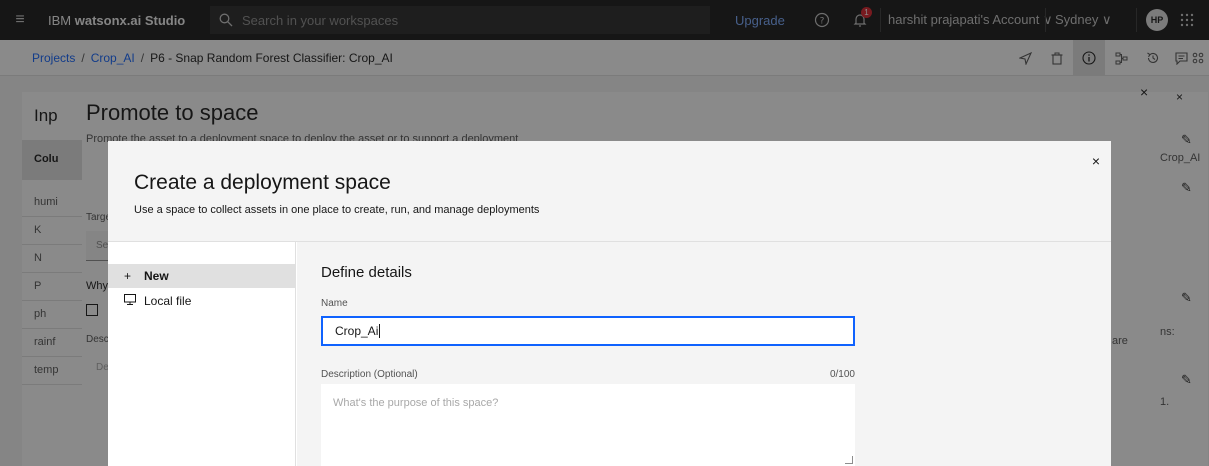  I want to click on description-label: Description (Optional), so click(369, 374).